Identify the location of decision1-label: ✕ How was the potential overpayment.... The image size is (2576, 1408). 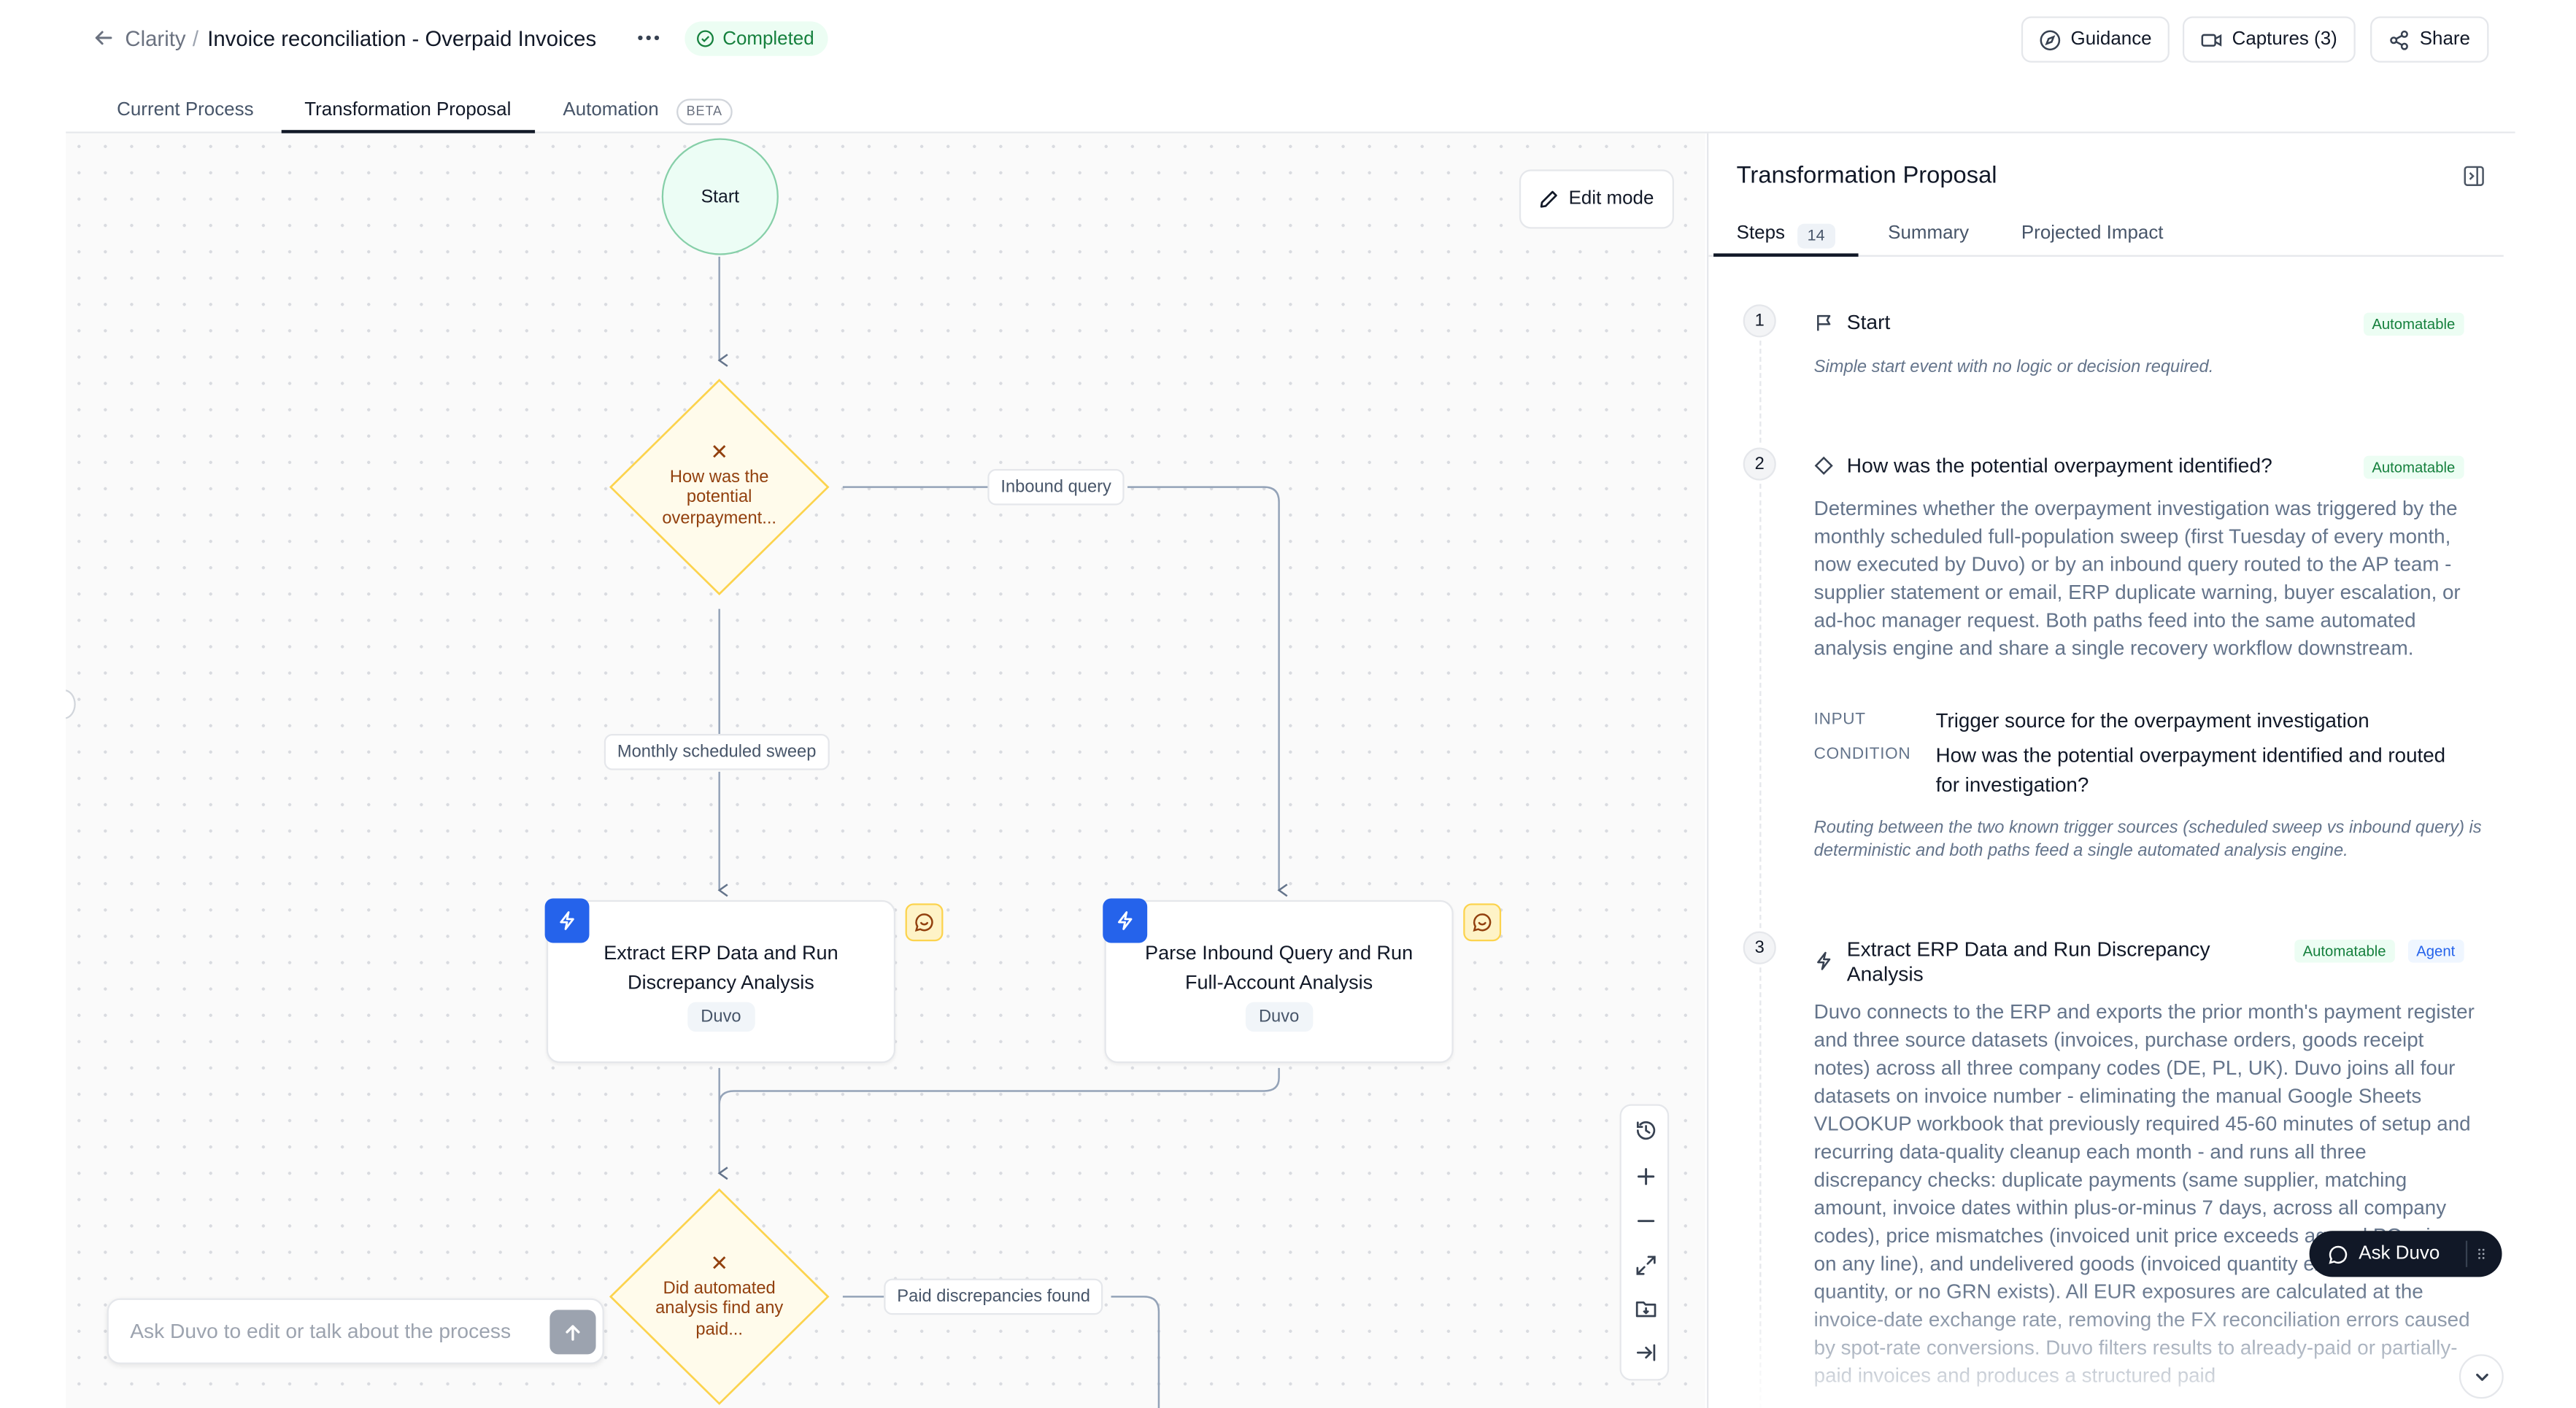
(719, 484).